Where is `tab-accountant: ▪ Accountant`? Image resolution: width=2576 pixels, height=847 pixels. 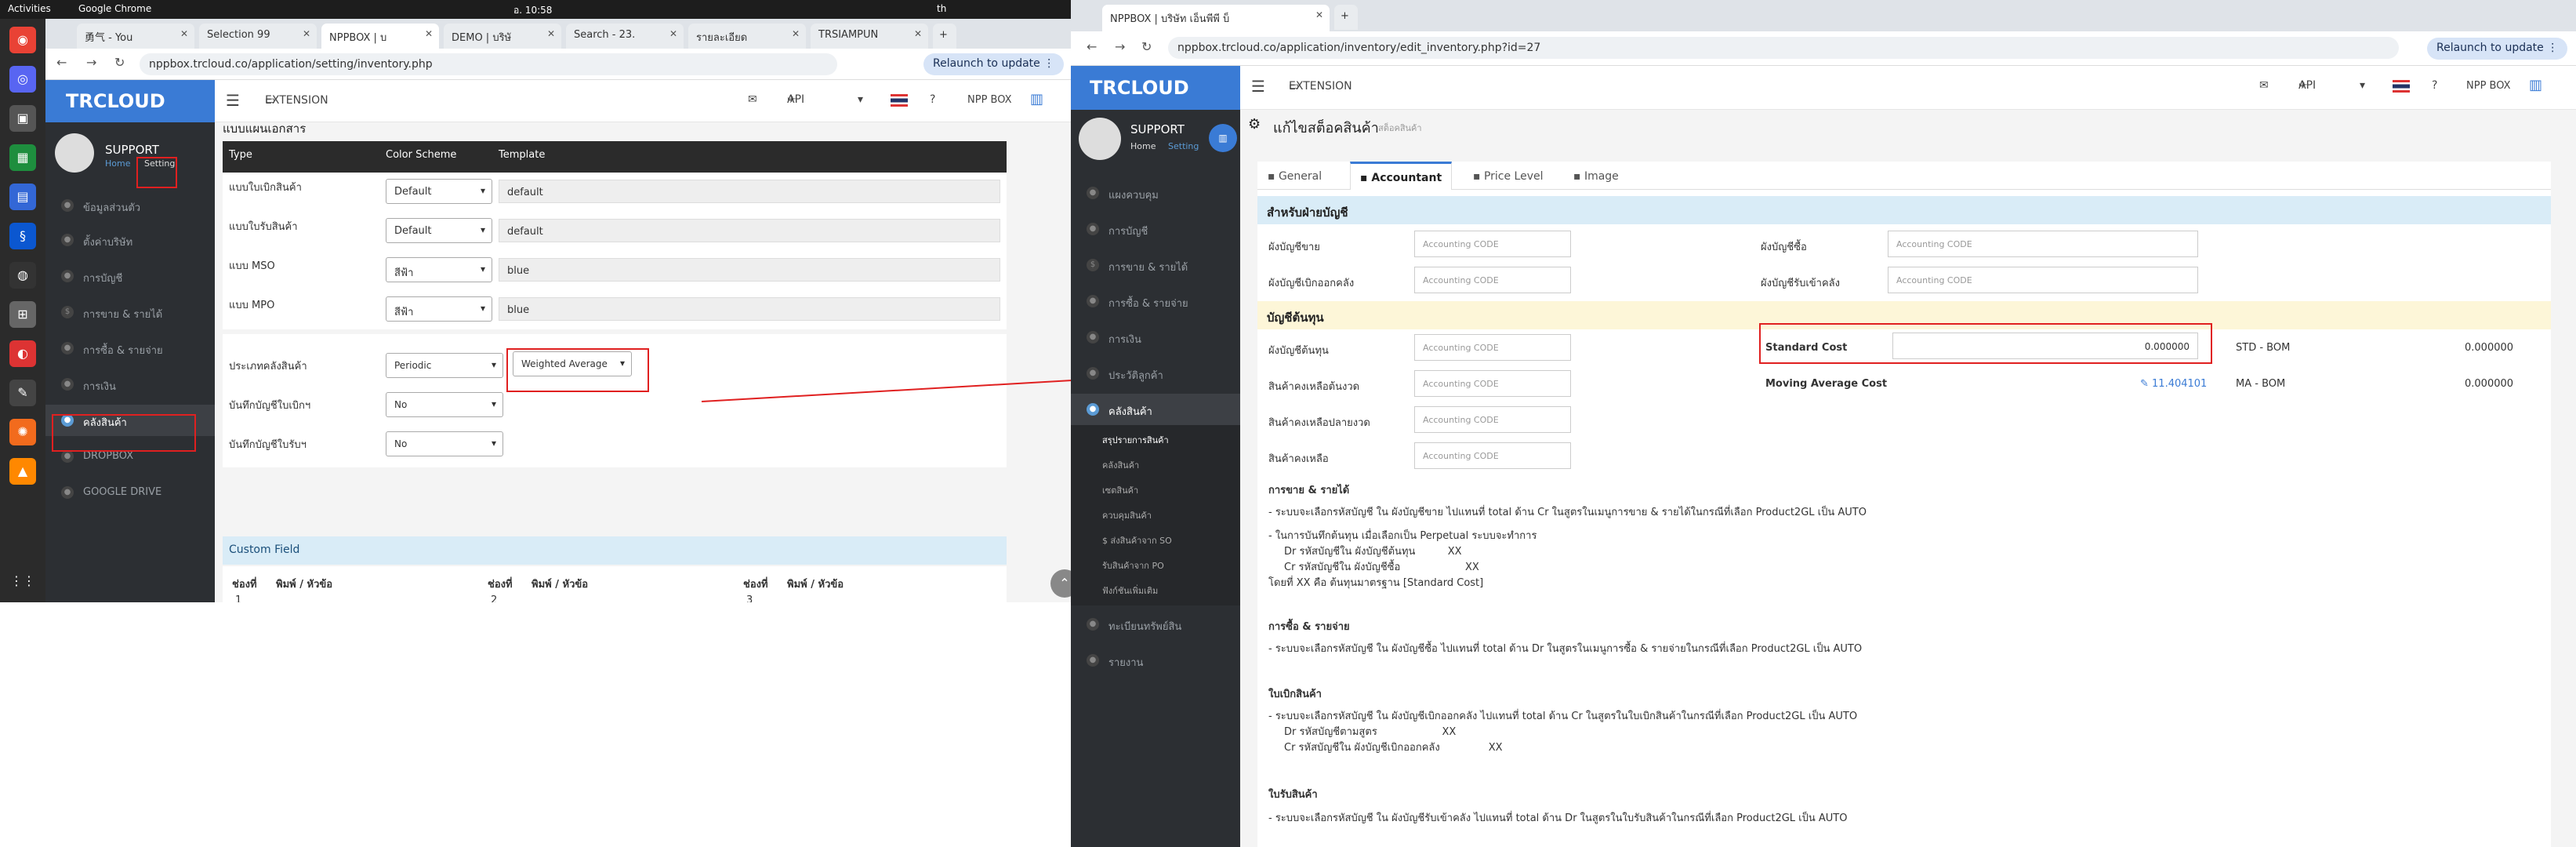
tab-accountant: ▪ Accountant is located at coordinates (1401, 176).